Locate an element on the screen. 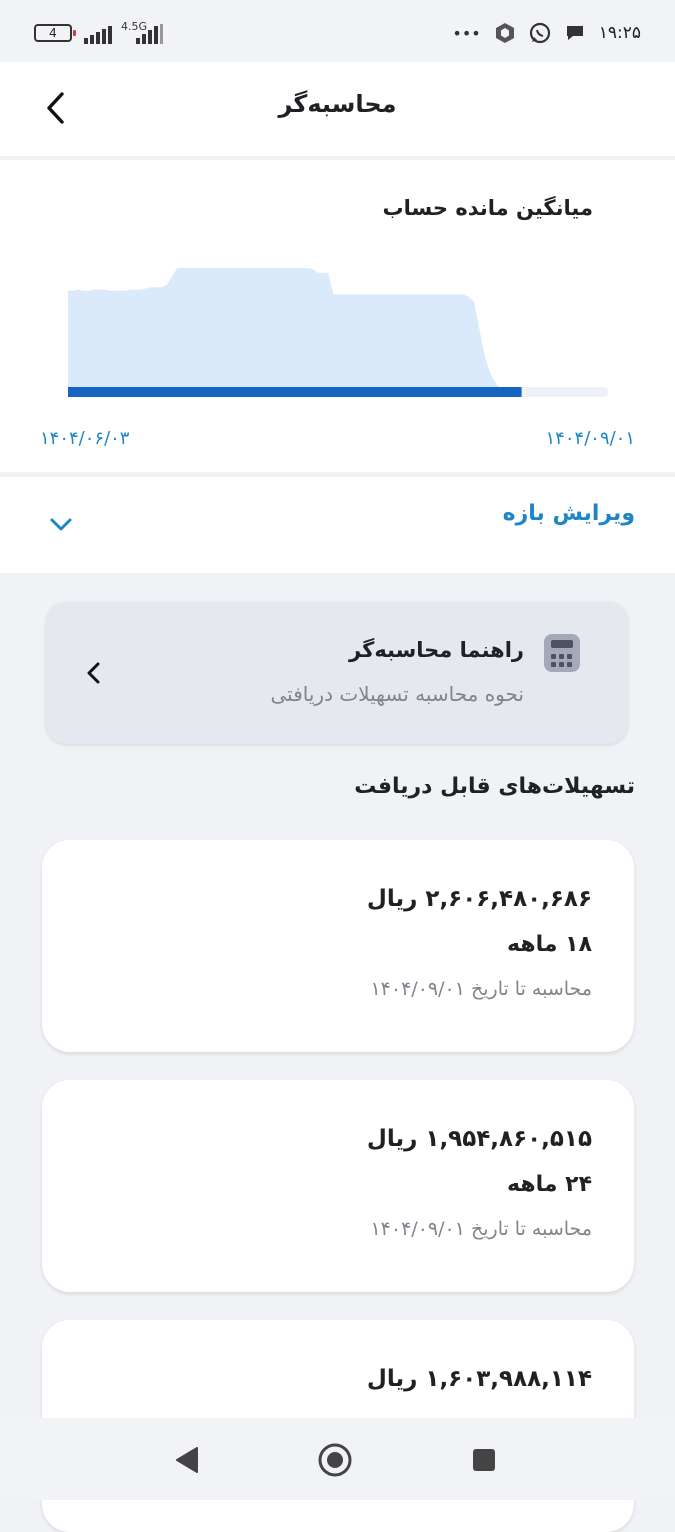 This screenshot has width=675, height=1532. chart-area-series is located at coordinates (284, 328).